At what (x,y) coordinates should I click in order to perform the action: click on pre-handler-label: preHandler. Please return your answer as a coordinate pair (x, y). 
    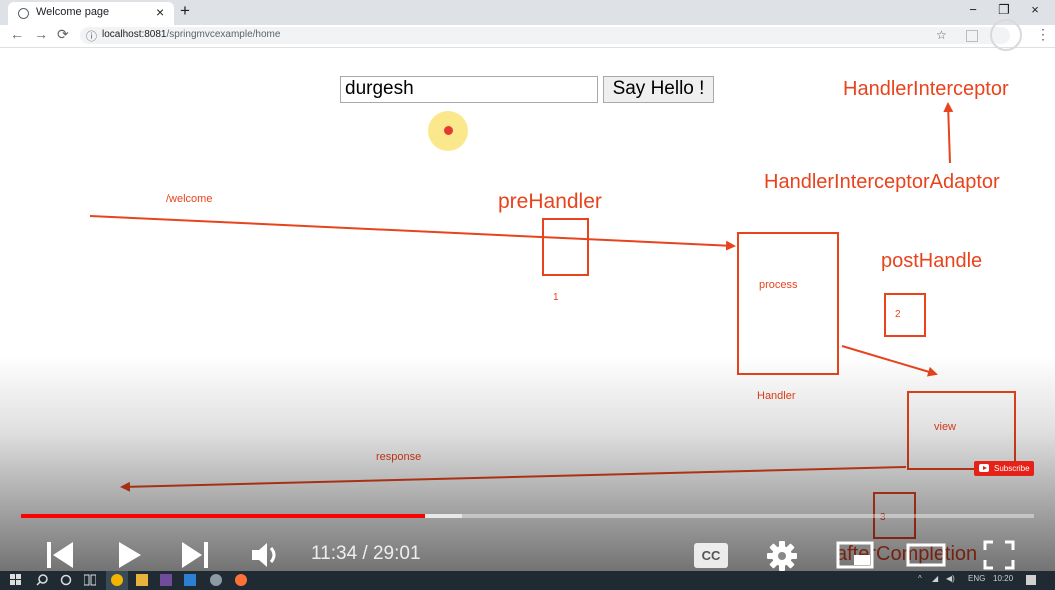
    Looking at the image, I should click on (550, 201).